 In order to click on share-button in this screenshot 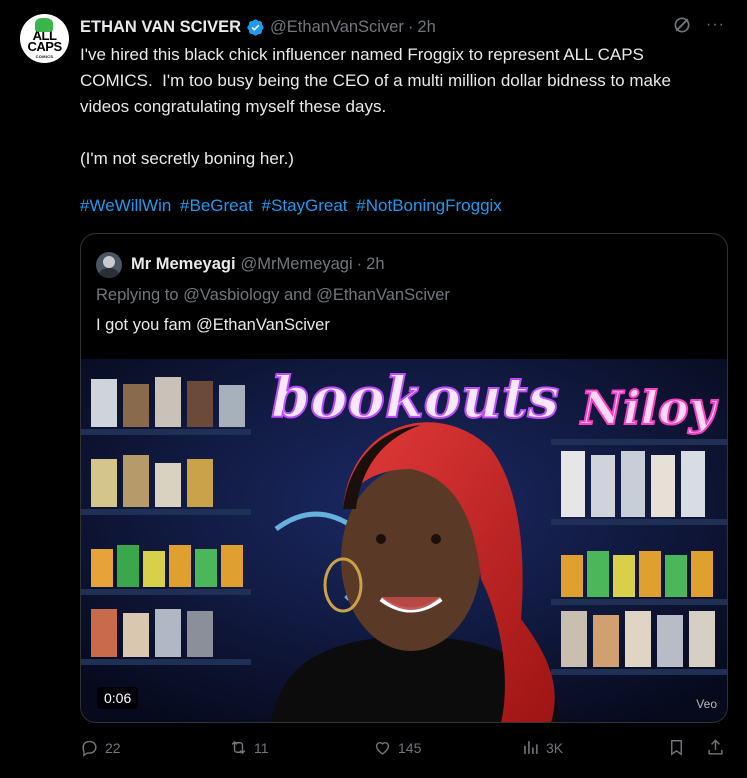, I will do `click(715, 747)`.